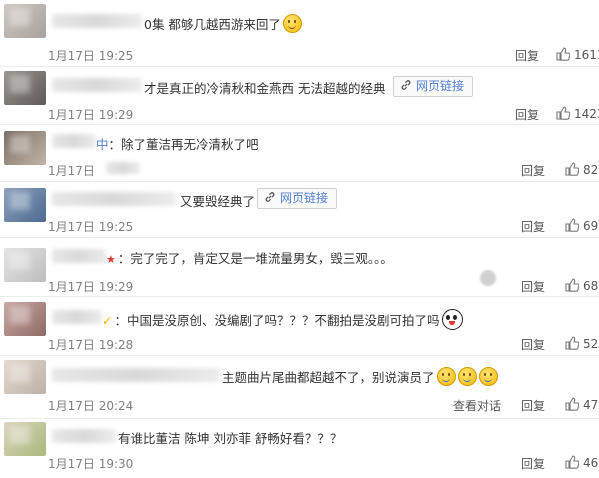 The image size is (599, 478). I want to click on like-count: 826, so click(591, 170).